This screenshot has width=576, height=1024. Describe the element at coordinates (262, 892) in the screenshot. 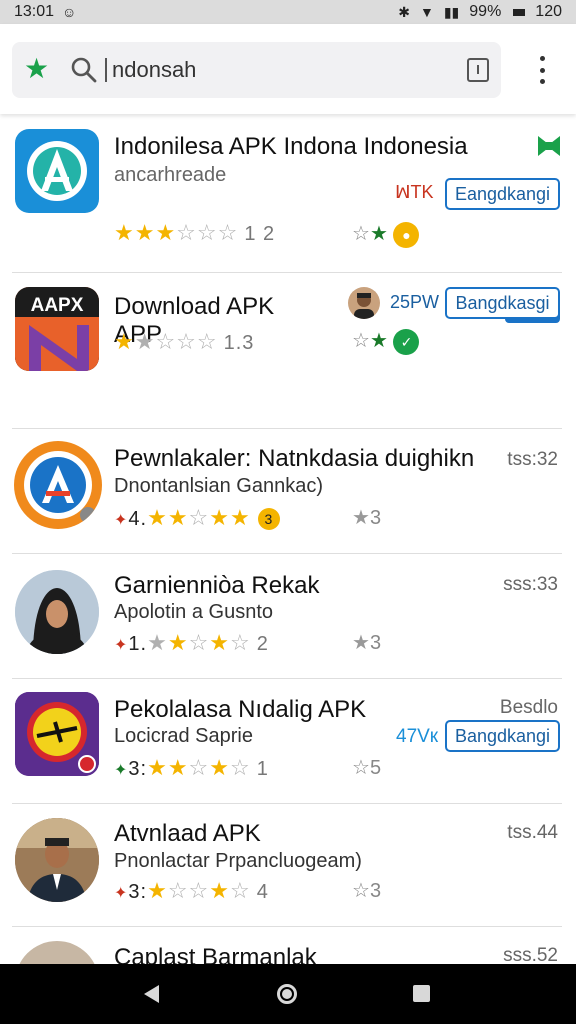

I see `rating-tail: 4` at that location.